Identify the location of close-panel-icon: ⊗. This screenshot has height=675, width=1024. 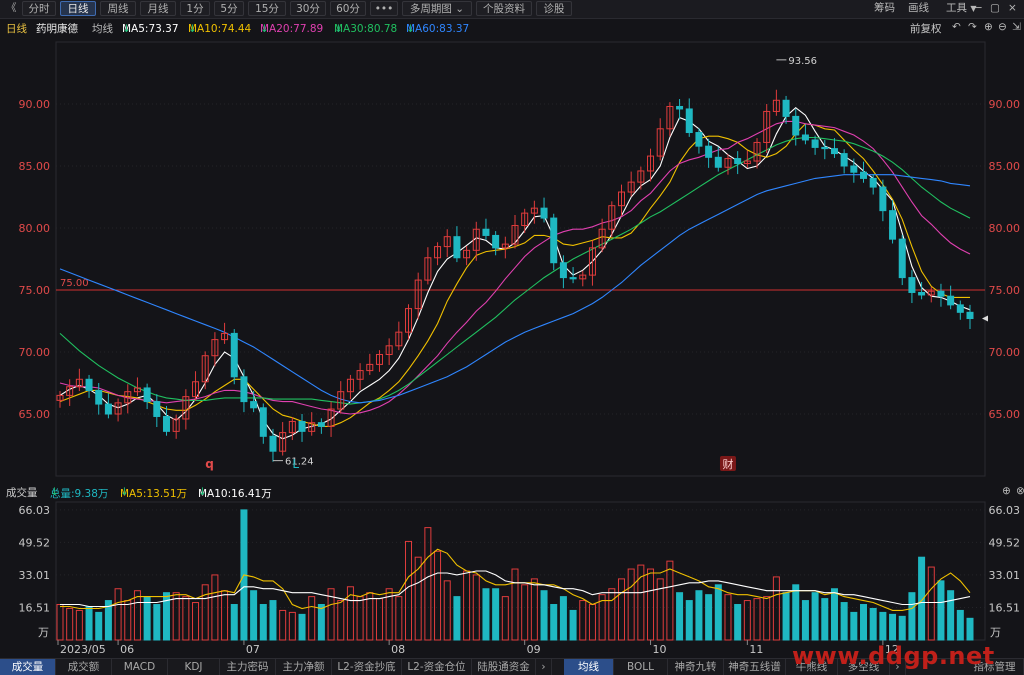
(1020, 491).